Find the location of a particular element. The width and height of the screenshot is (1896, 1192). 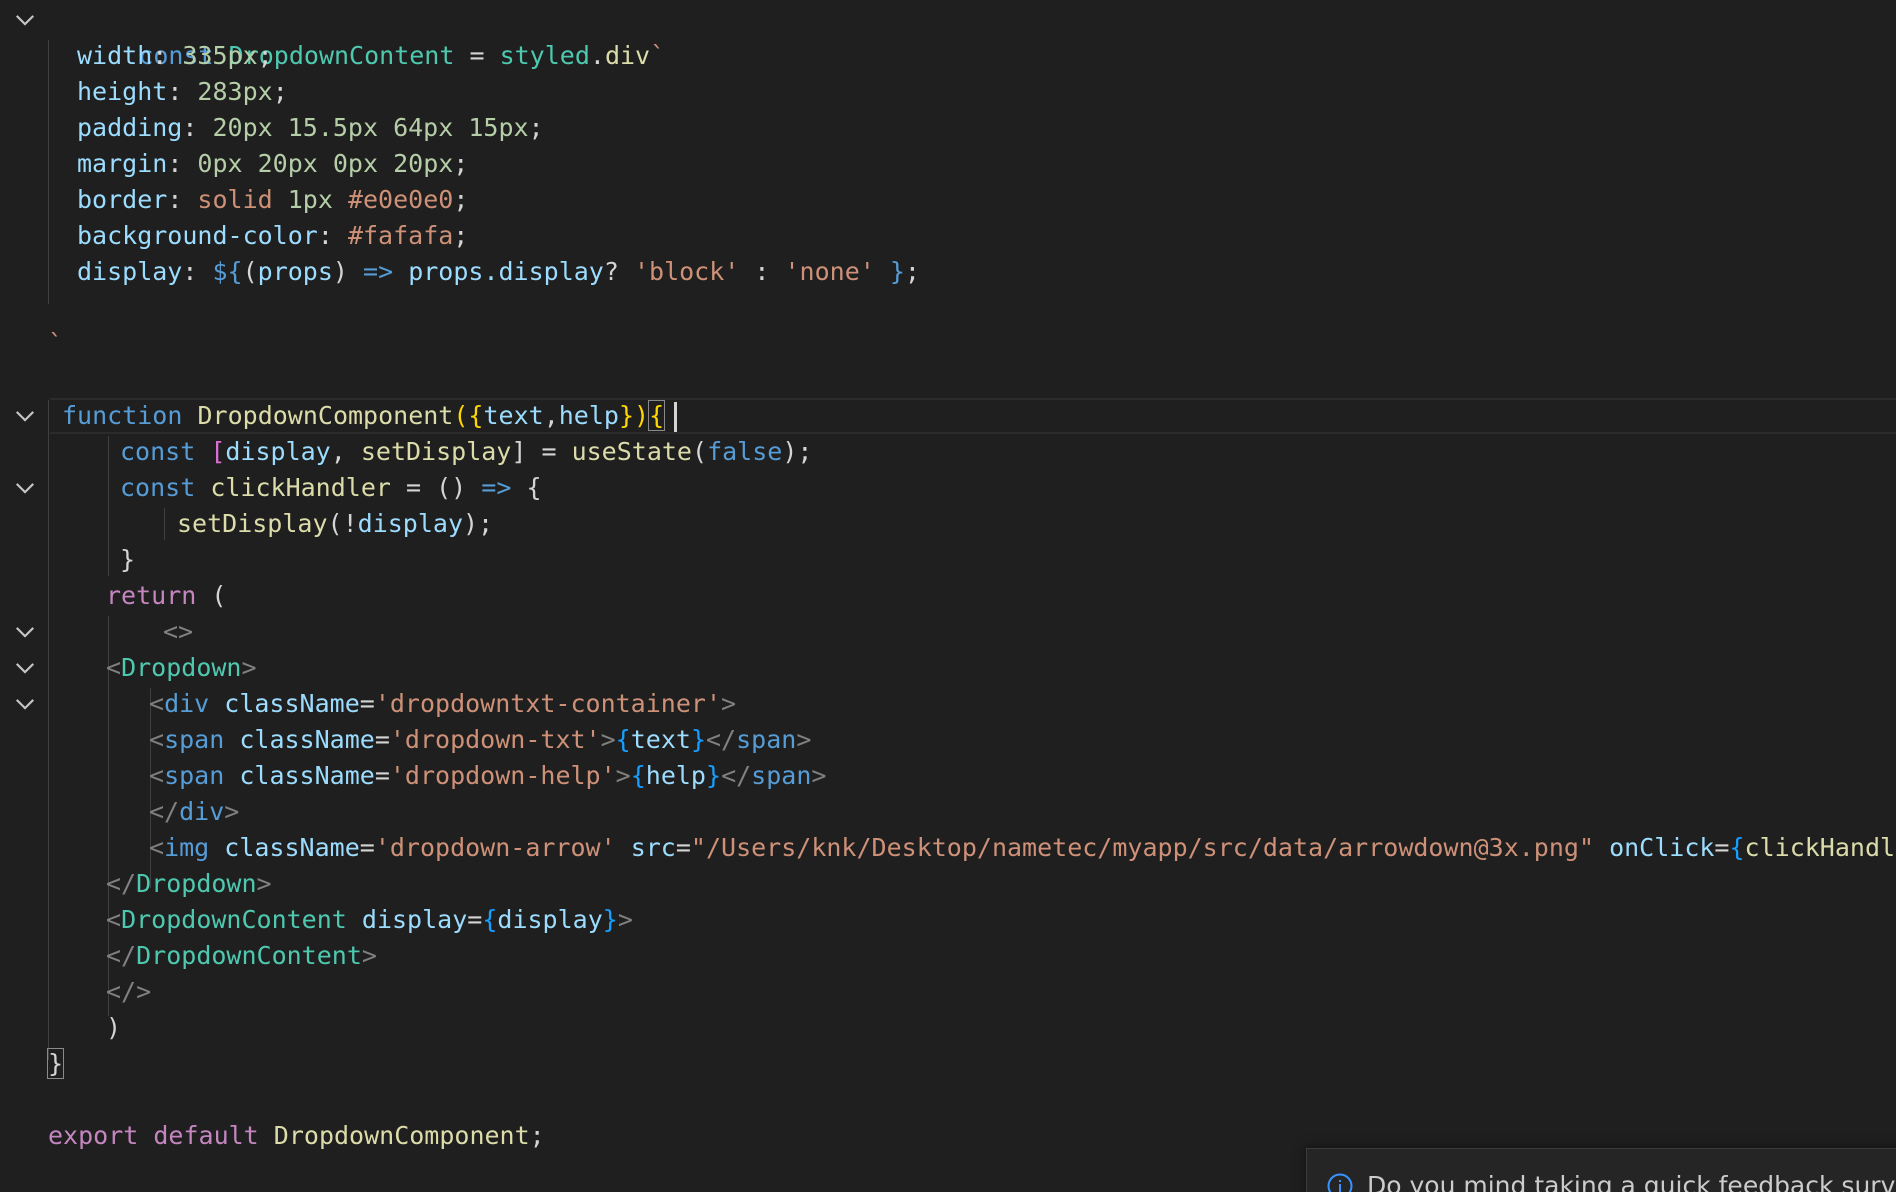

code-line: border: solid 1px #e0e0e0; is located at coordinates (948, 200).